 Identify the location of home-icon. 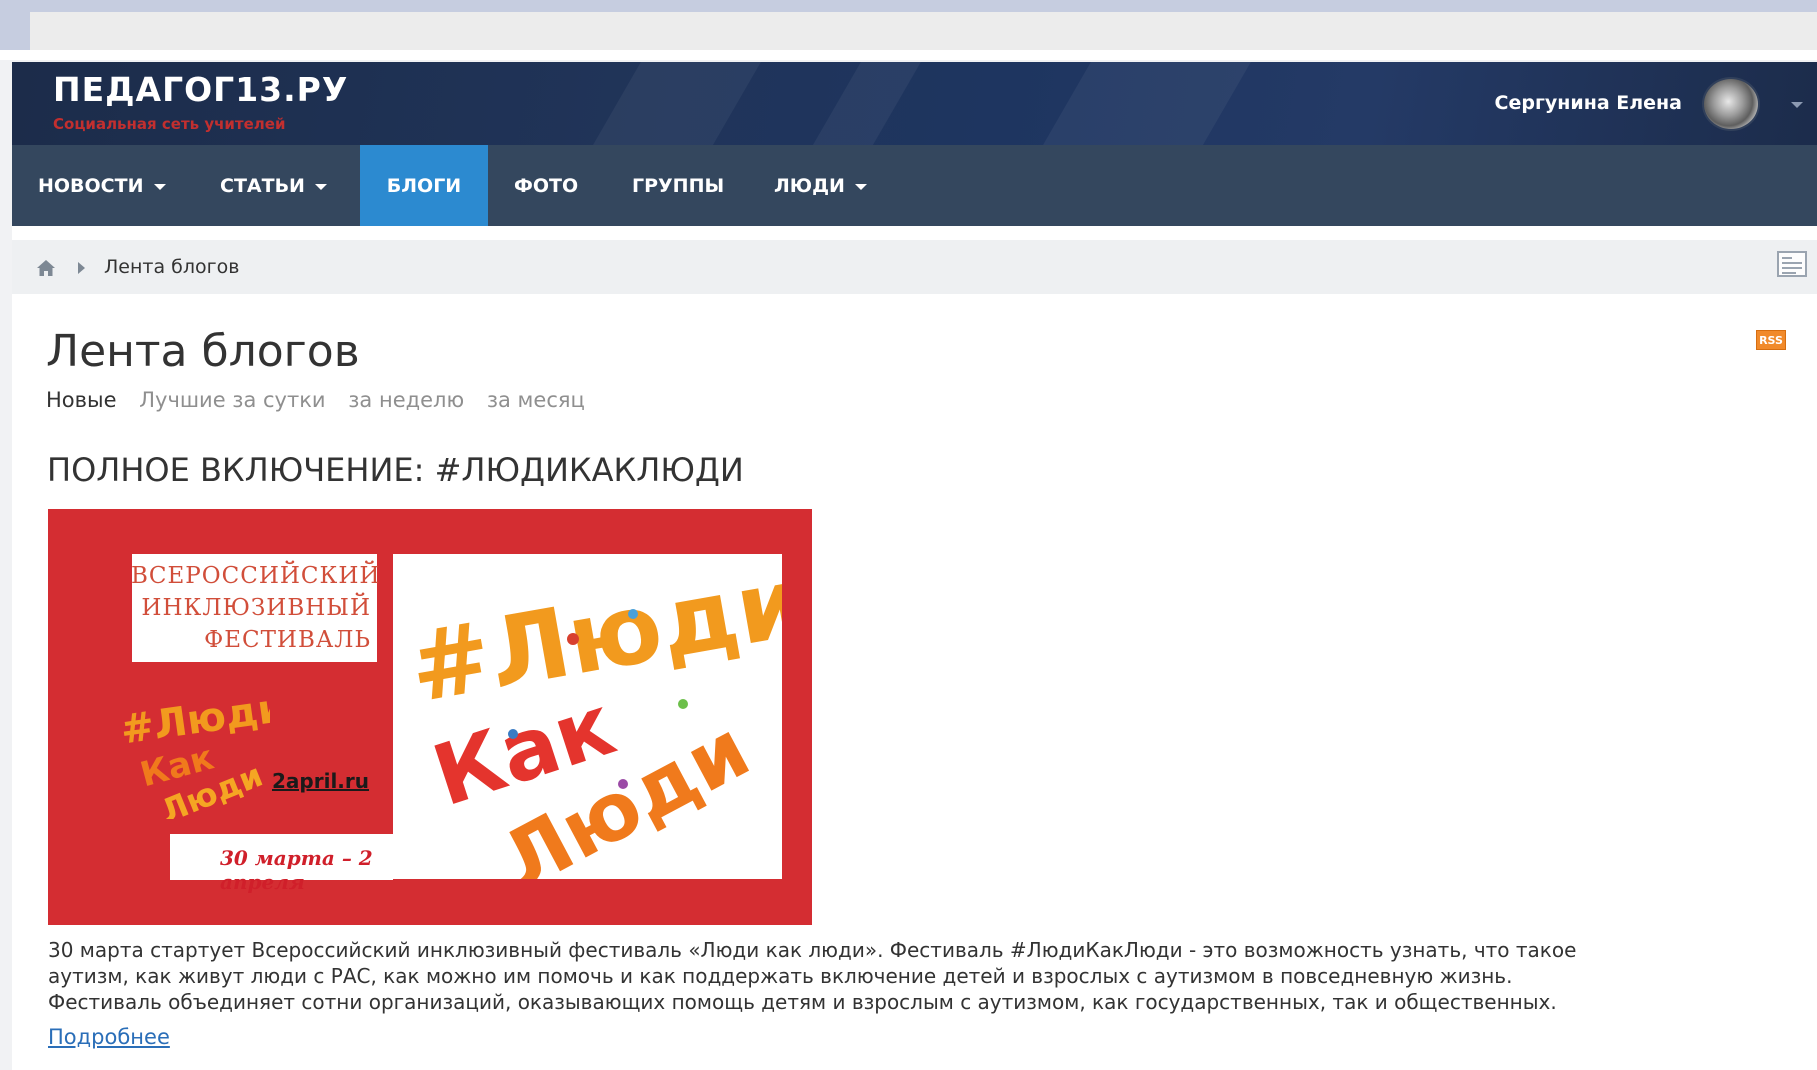
(46, 268).